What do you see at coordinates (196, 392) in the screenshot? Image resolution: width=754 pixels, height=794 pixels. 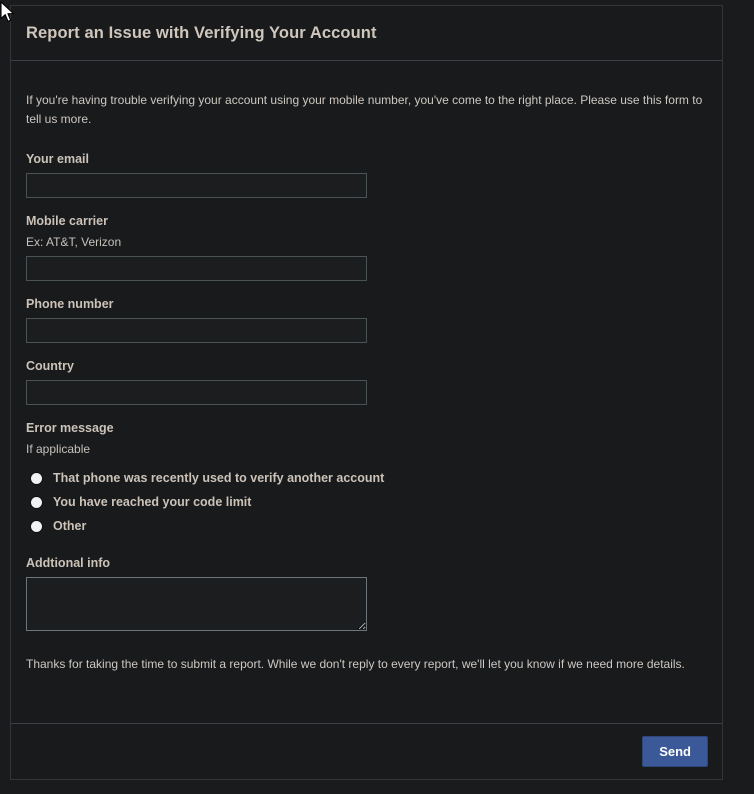 I see `country-field` at bounding box center [196, 392].